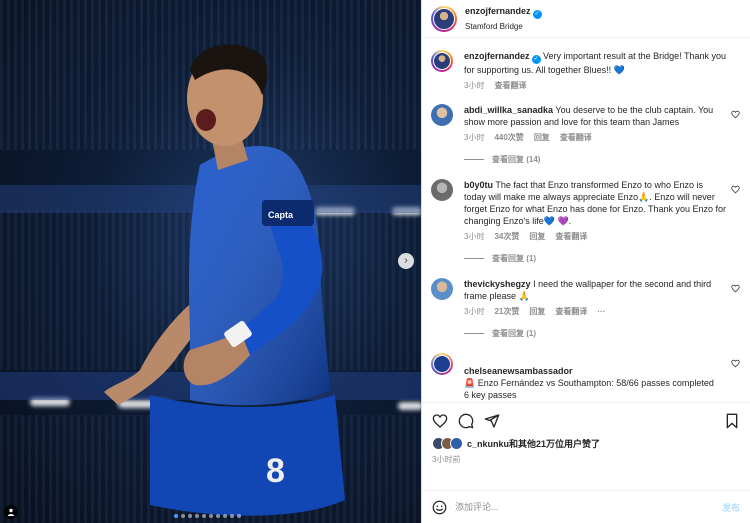 The height and width of the screenshot is (523, 750). What do you see at coordinates (731, 507) in the screenshot?
I see `post-comment-button: 发布` at bounding box center [731, 507].